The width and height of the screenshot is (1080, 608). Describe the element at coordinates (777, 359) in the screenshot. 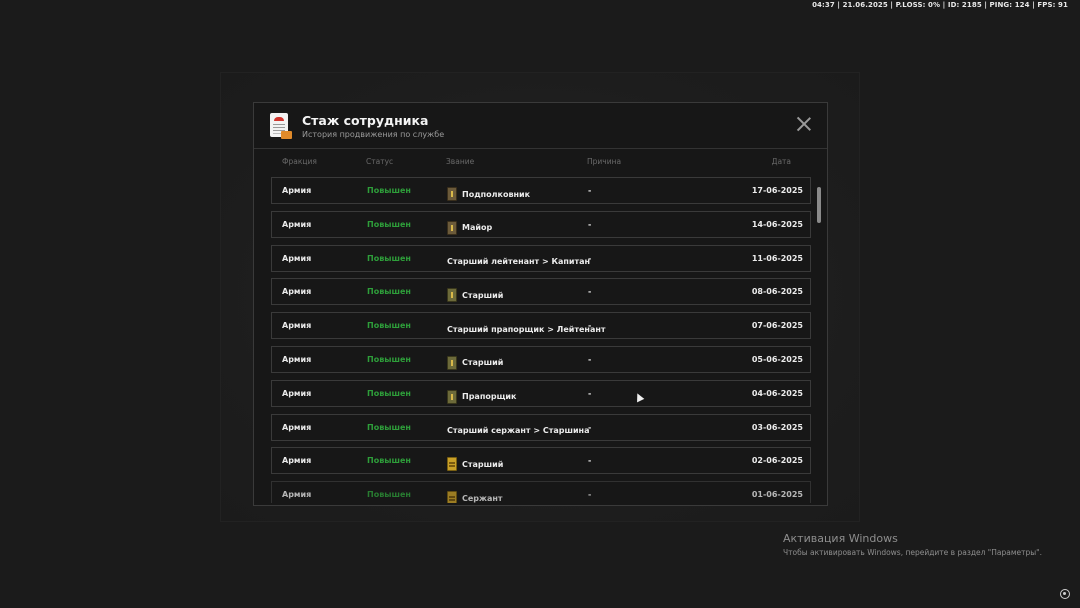

I see `row-date: 05-06-2025` at that location.